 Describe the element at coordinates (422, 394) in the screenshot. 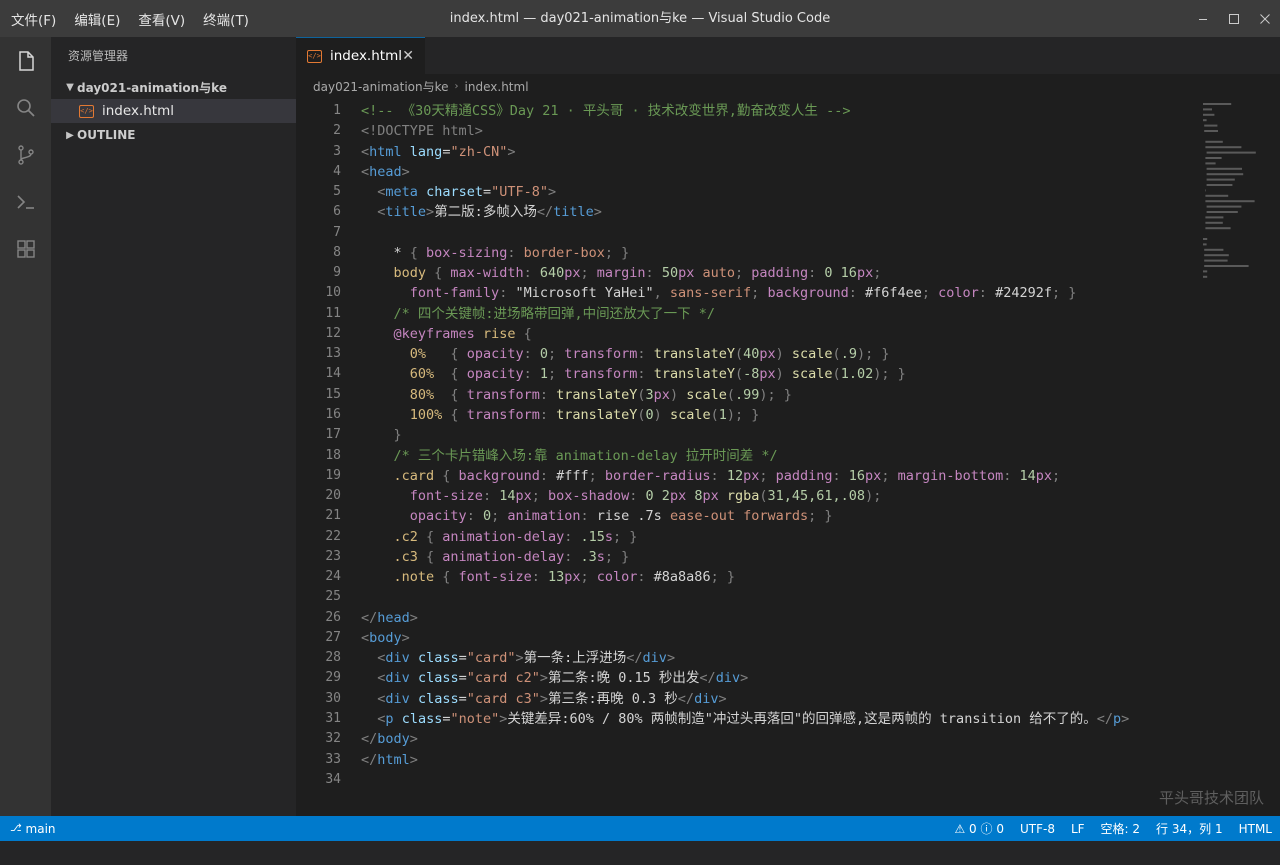

I see `code-token: 80%` at that location.